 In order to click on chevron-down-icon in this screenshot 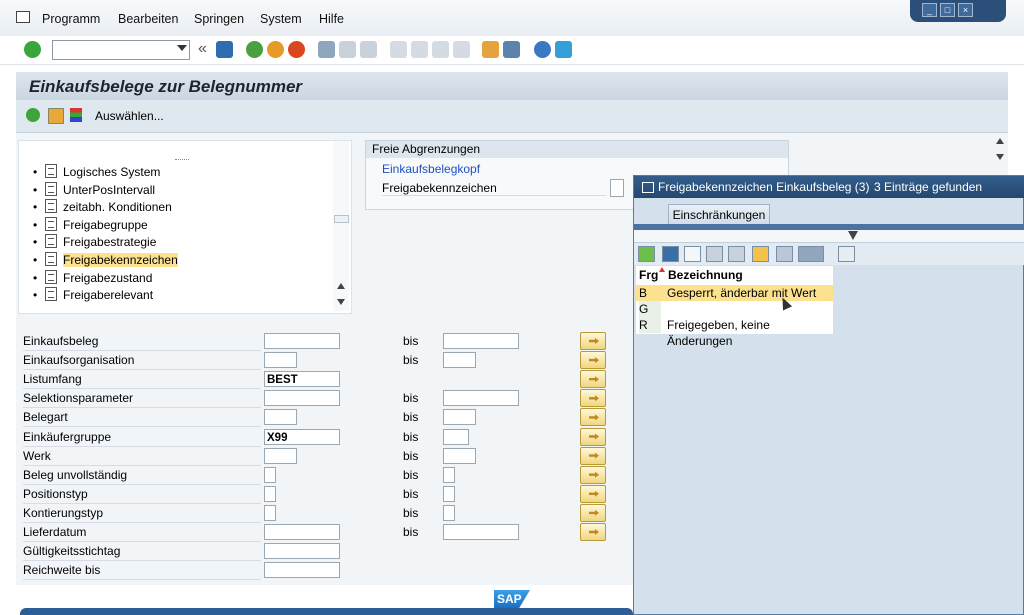, I will do `click(182, 48)`.